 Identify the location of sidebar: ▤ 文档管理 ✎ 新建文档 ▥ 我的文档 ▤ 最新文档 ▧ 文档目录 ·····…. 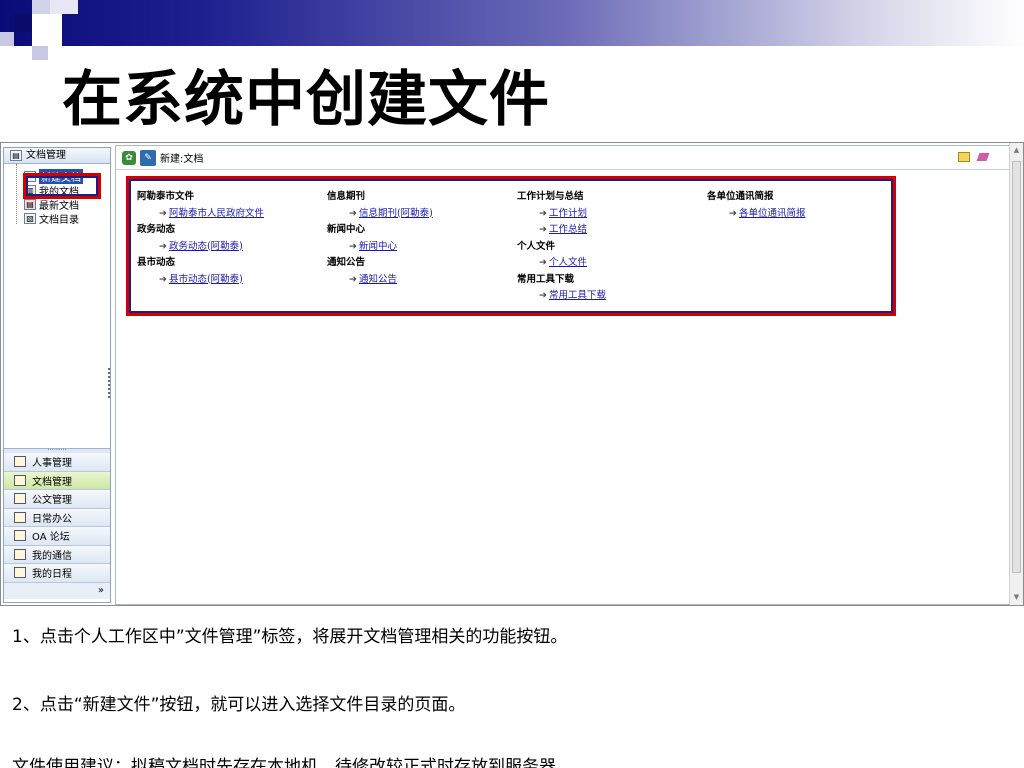
(57, 375).